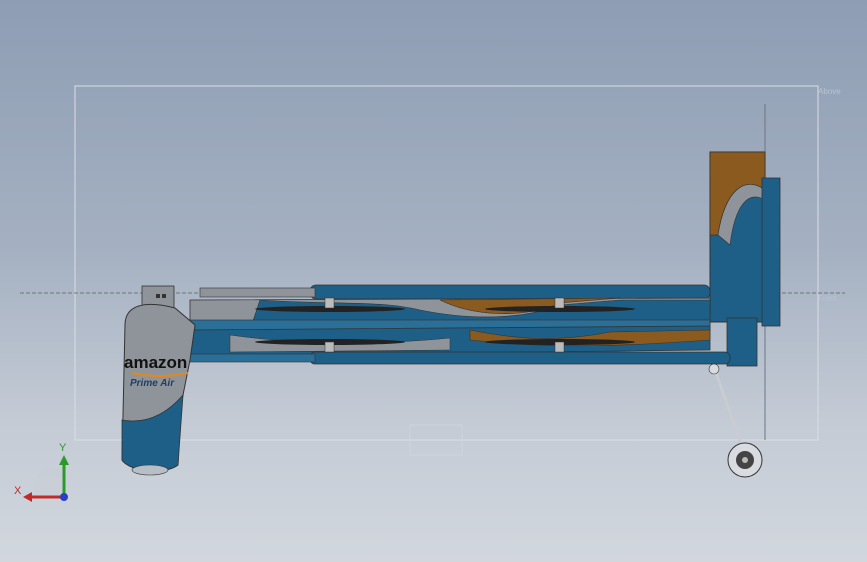 The image size is (867, 562). I want to click on triad-axes-icon, so click(46, 478).